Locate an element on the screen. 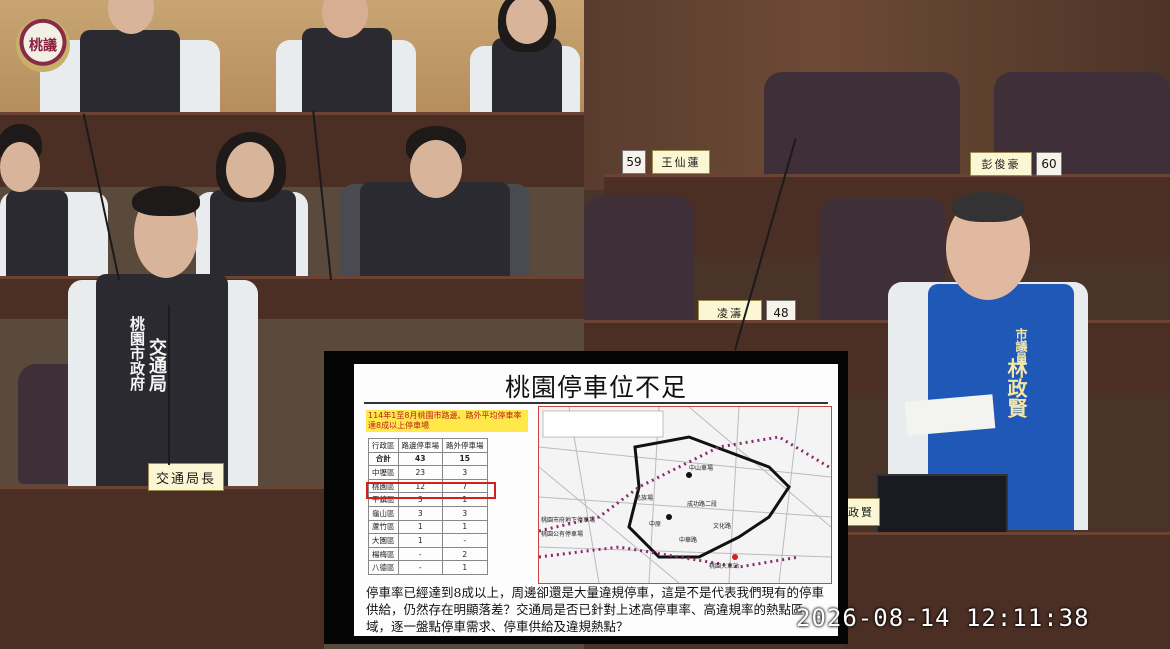  seat-number: 59 is located at coordinates (634, 162).